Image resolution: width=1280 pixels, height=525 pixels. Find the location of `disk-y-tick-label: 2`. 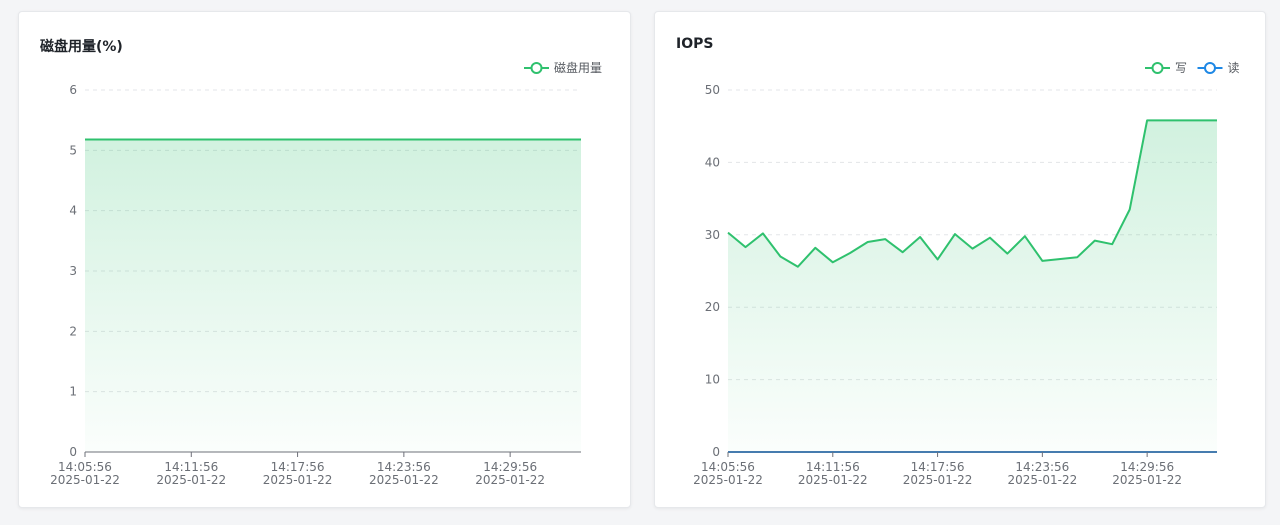

disk-y-tick-label: 2 is located at coordinates (73, 331).